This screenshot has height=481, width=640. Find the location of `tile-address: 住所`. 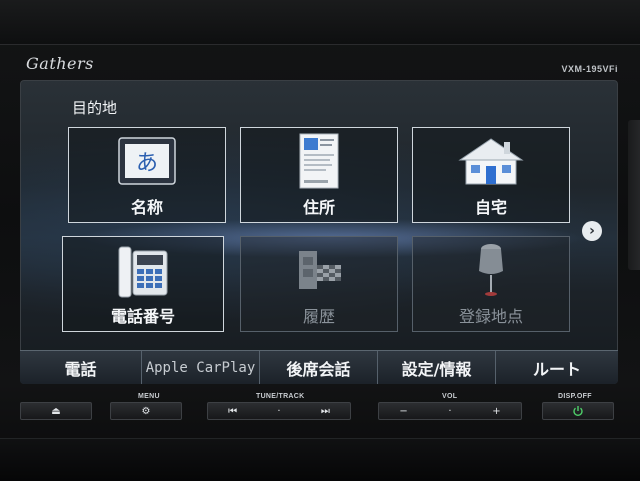

tile-address: 住所 is located at coordinates (319, 175).